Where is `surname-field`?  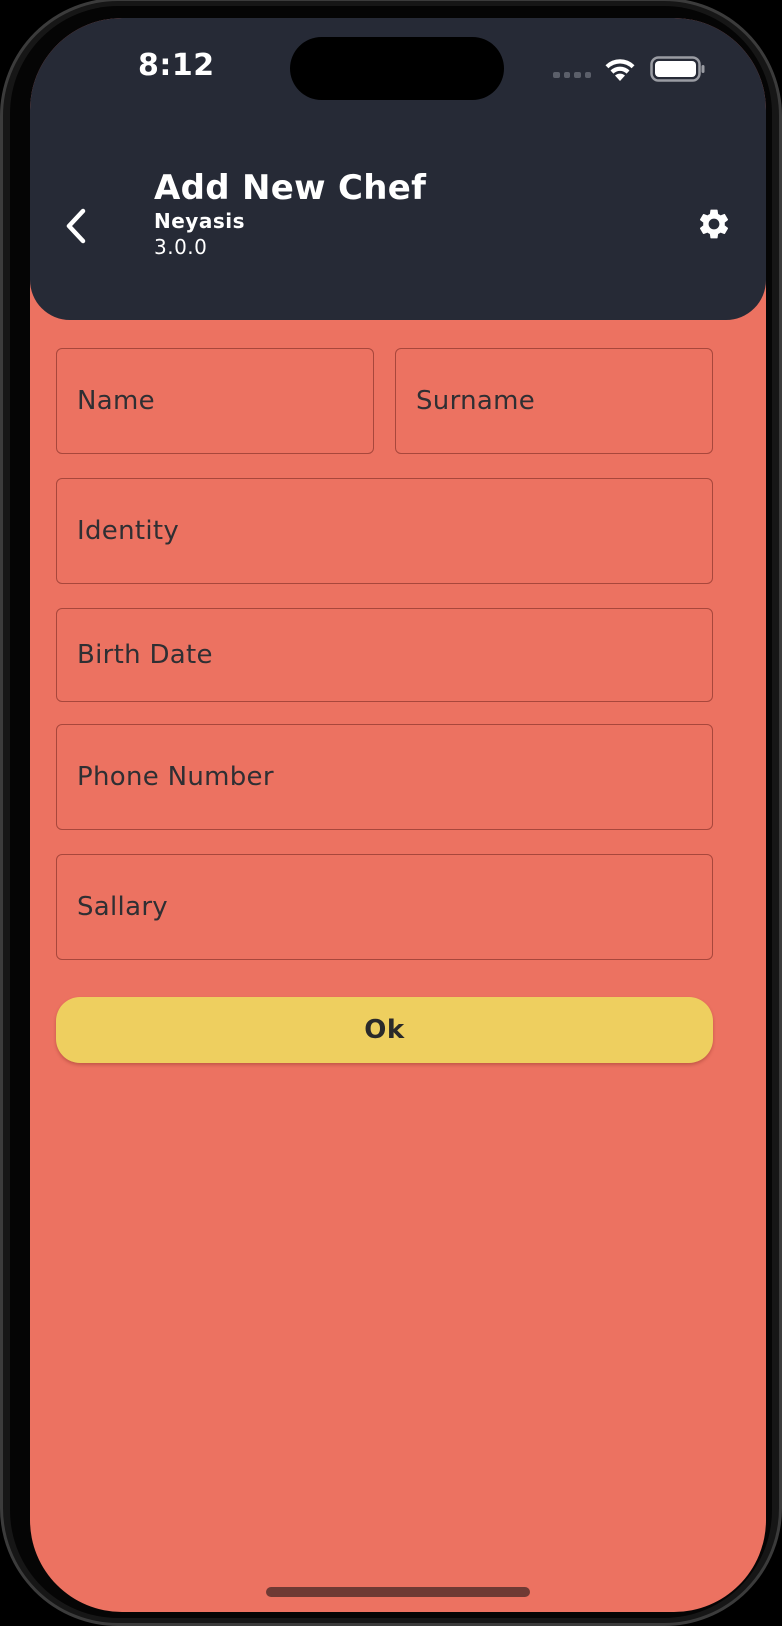
surname-field is located at coordinates (554, 401).